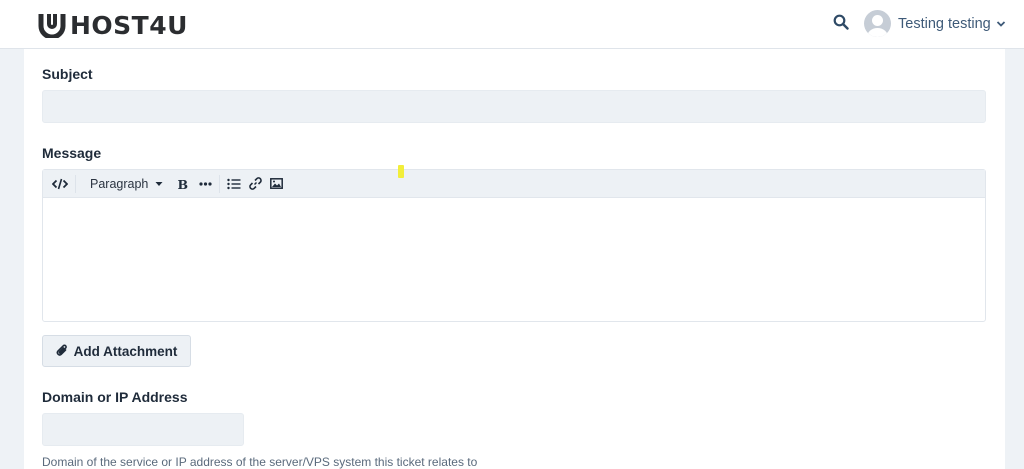 This screenshot has height=469, width=1024. What do you see at coordinates (1000, 24) in the screenshot?
I see `chevron-down-icon` at bounding box center [1000, 24].